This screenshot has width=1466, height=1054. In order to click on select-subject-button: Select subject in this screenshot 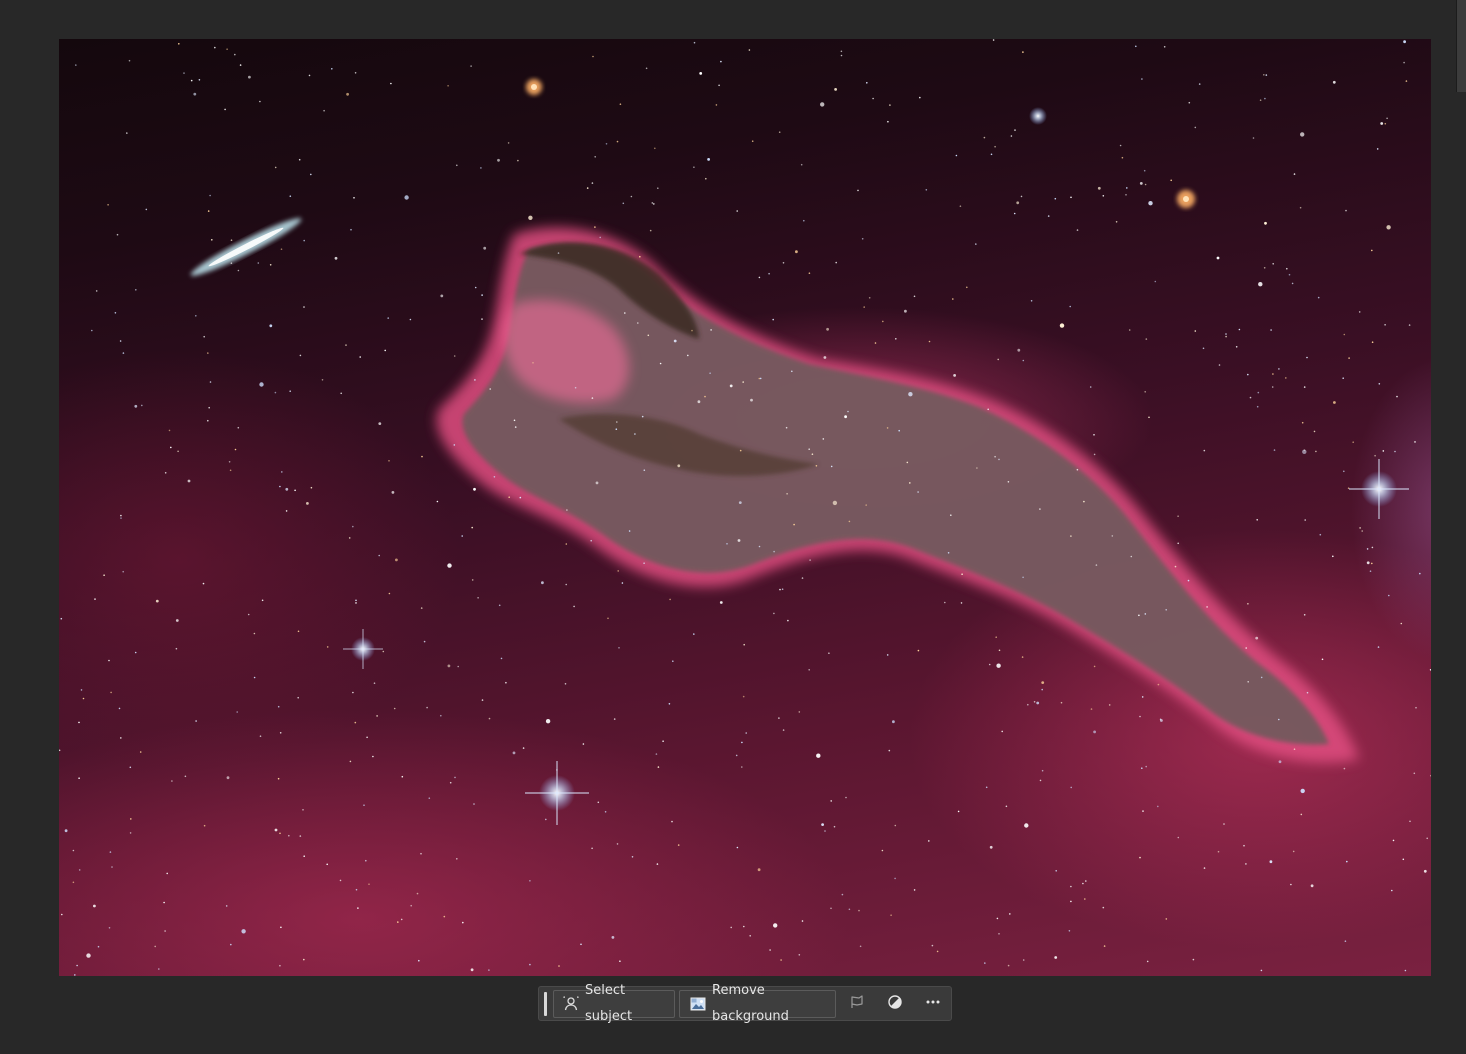, I will do `click(614, 1003)`.